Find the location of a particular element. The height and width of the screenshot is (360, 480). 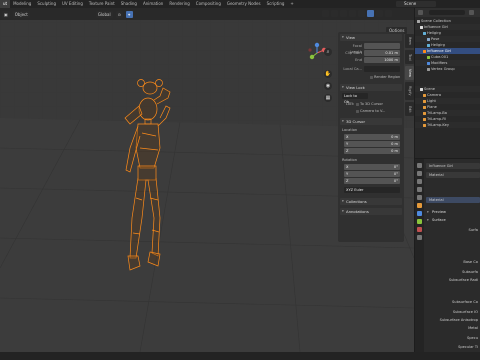

wireframe-shading-icon is located at coordinates (361, 13).